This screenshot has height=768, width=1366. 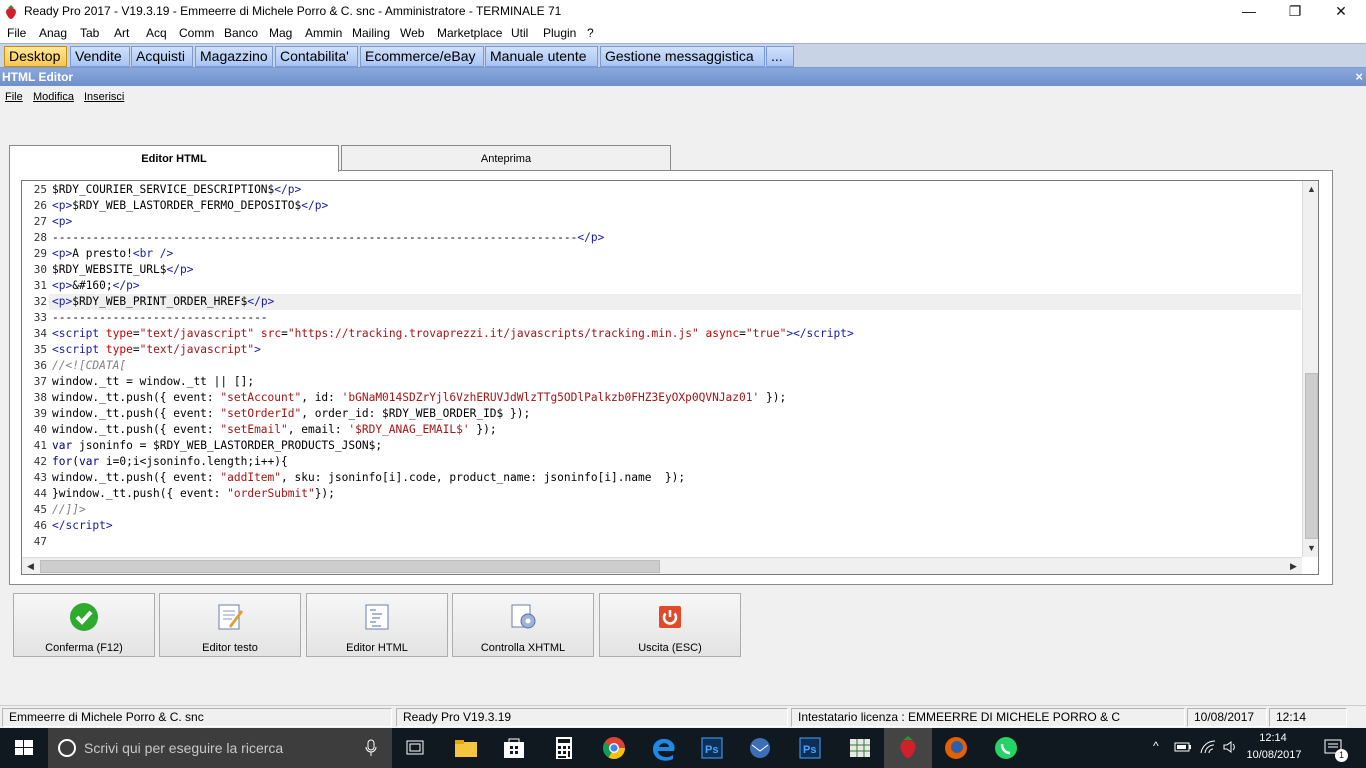 What do you see at coordinates (176, 189) in the screenshot?
I see `code-line: $RDY_COURIER_SERVICE_DESCRIPTION$</p>` at bounding box center [176, 189].